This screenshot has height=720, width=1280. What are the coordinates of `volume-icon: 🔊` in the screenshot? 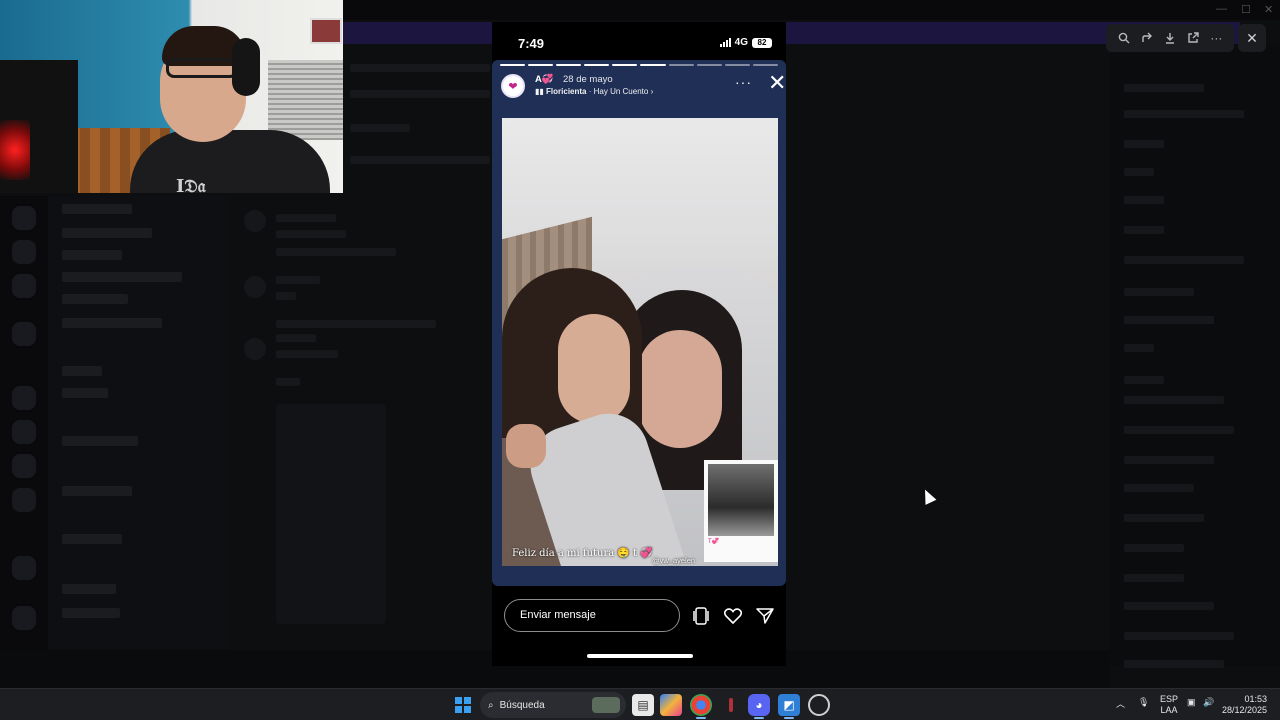 It's located at (1208, 702).